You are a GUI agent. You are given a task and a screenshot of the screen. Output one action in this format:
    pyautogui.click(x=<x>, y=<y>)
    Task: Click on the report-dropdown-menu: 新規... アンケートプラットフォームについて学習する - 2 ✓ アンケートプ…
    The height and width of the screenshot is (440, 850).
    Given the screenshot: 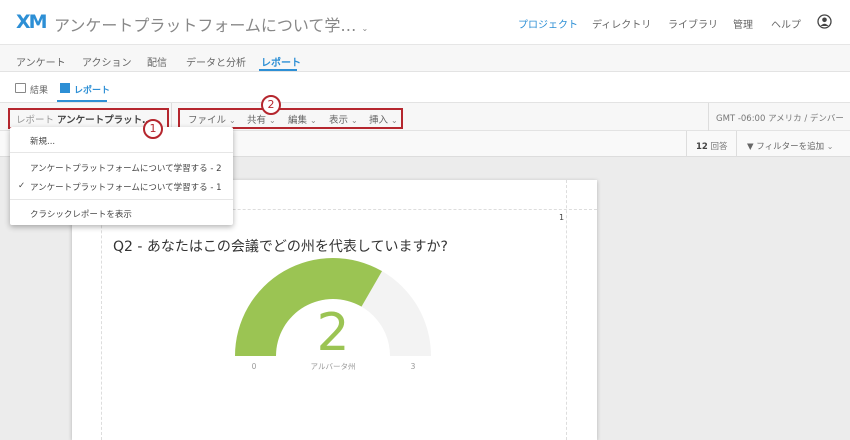 What is the action you would take?
    pyautogui.click(x=121, y=176)
    